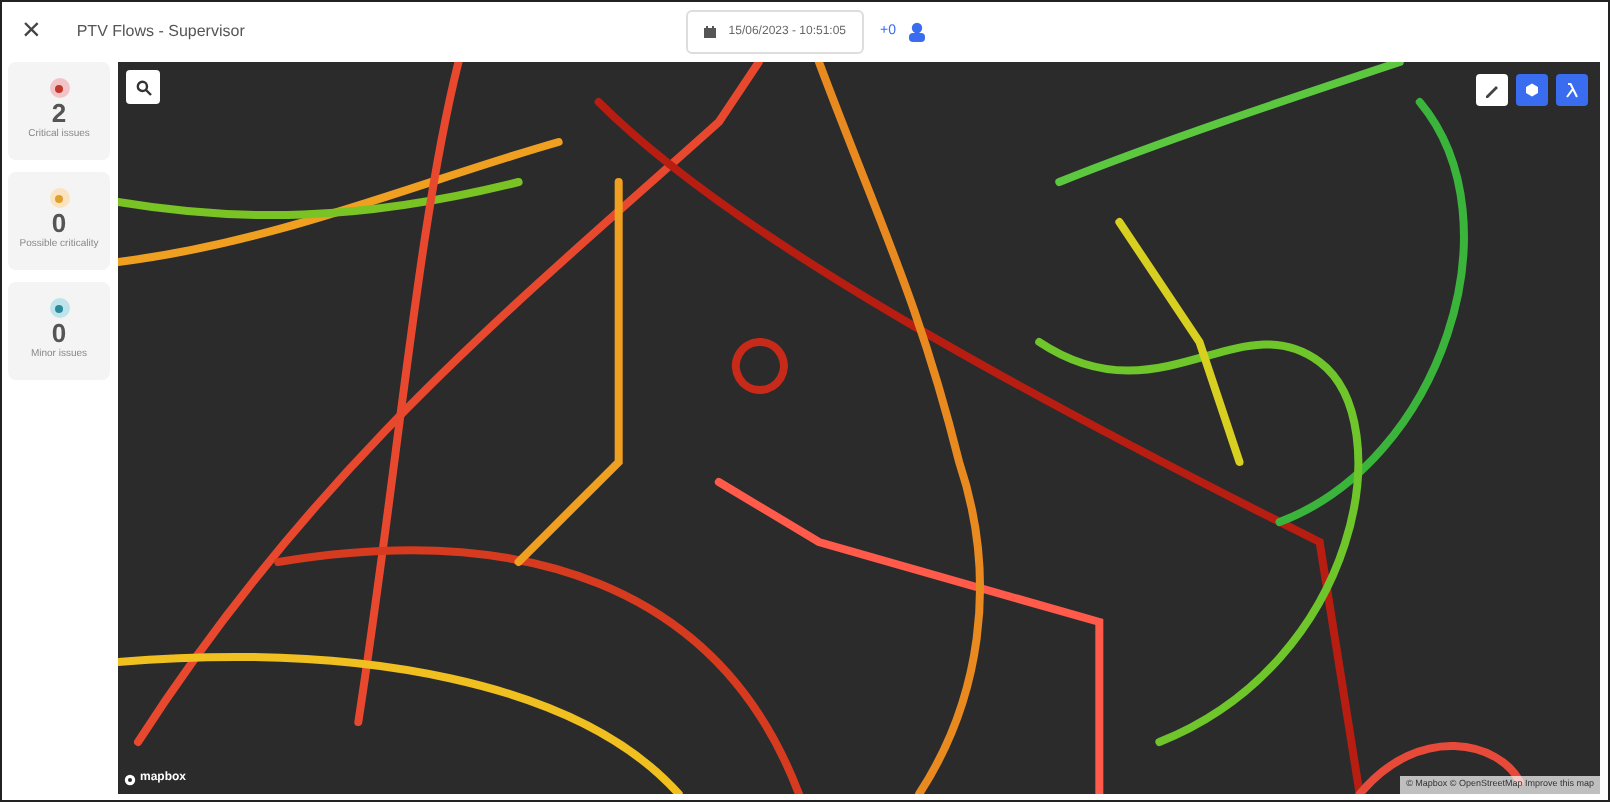 This screenshot has width=1610, height=802. Describe the element at coordinates (759, 366) in the screenshot. I see `roundabout-ring` at that location.